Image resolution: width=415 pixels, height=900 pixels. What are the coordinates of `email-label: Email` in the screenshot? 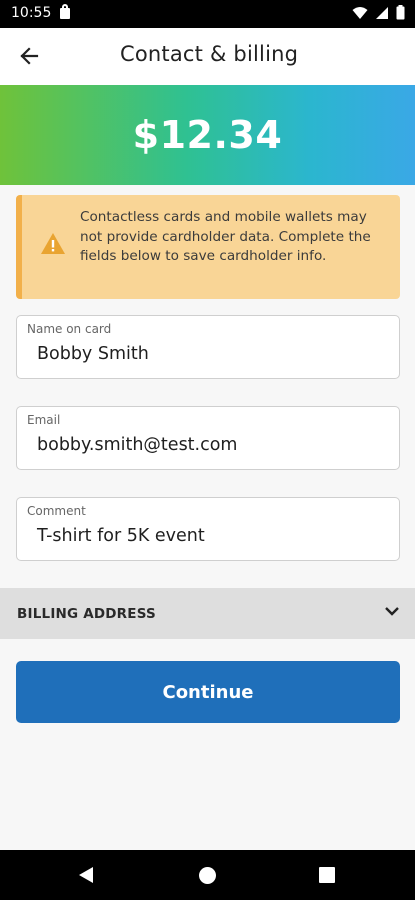 It's located at (44, 420).